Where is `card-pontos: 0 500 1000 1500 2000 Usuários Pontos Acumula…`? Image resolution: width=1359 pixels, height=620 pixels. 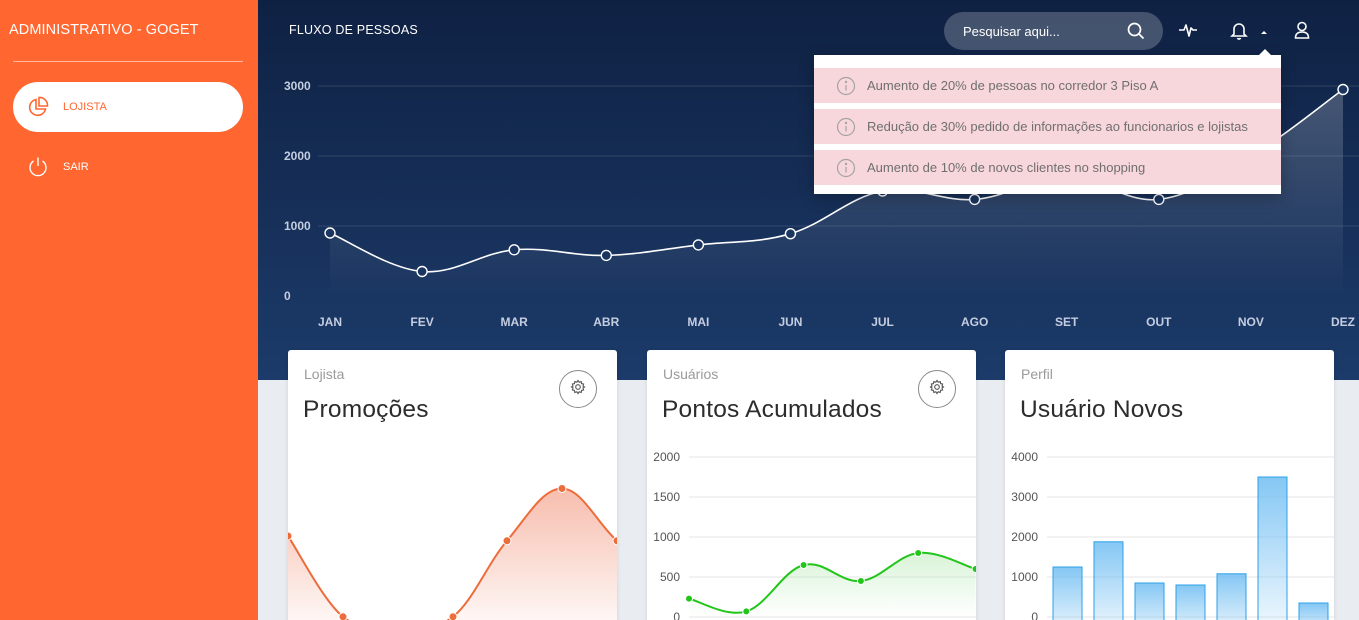 card-pontos: 0 500 1000 1500 2000 Usuários Pontos Acumula… is located at coordinates (811, 485).